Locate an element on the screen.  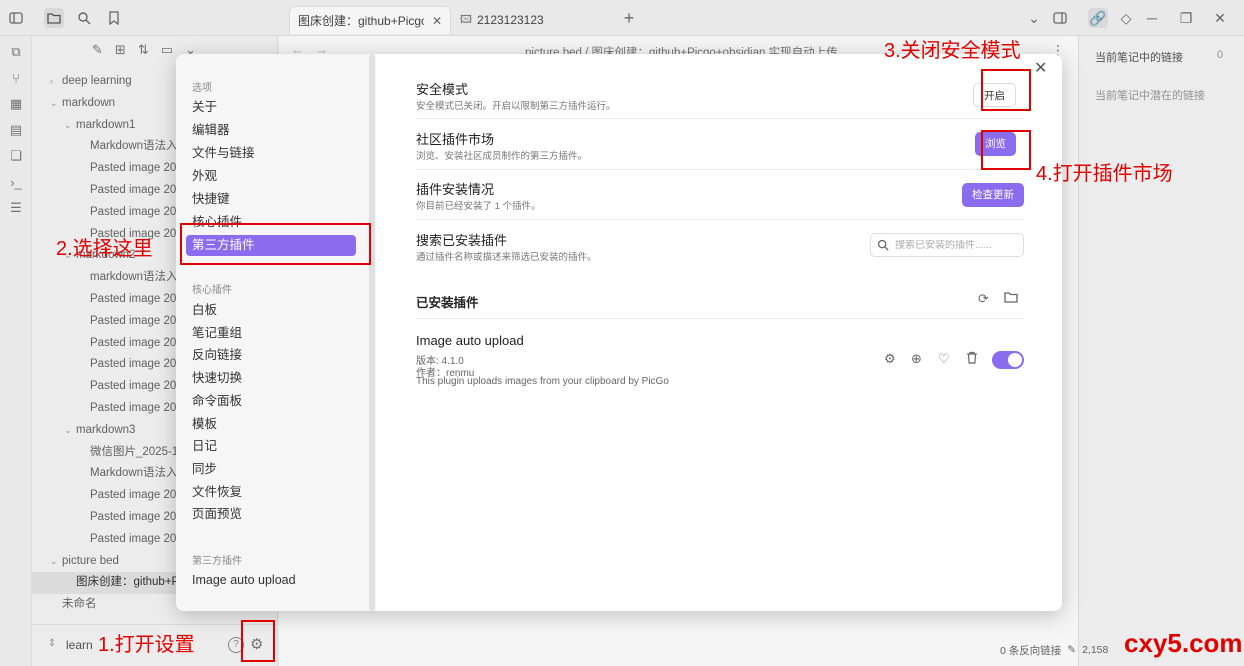
annotation-step3: 3.关闭安全模式 is located at coordinates (952, 51).